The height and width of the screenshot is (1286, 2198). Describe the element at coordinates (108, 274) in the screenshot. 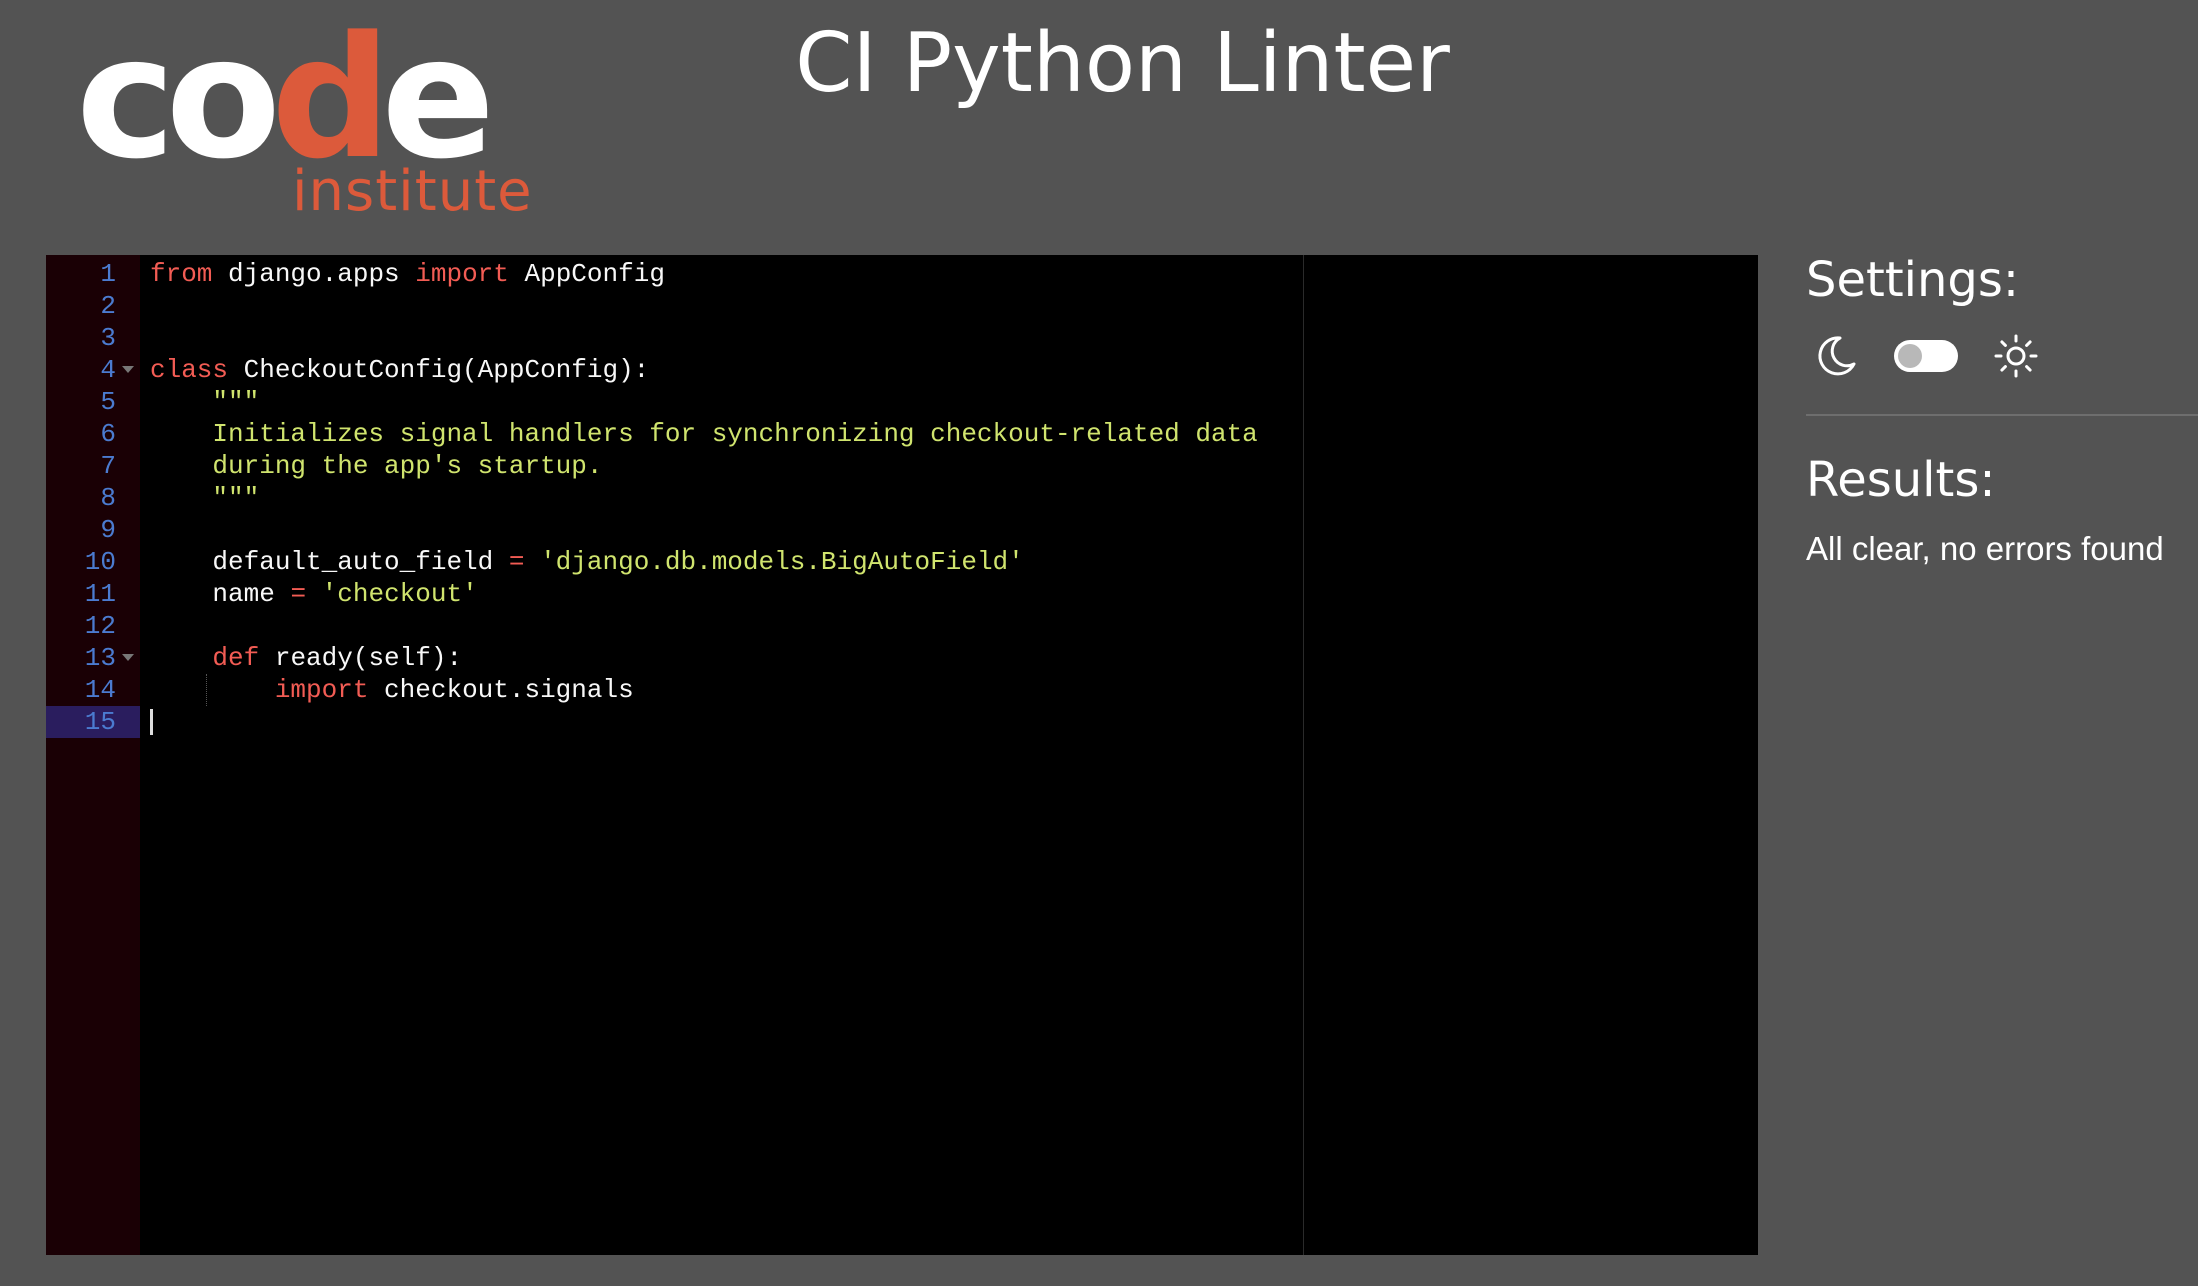

I see `line-number-label: 1` at that location.